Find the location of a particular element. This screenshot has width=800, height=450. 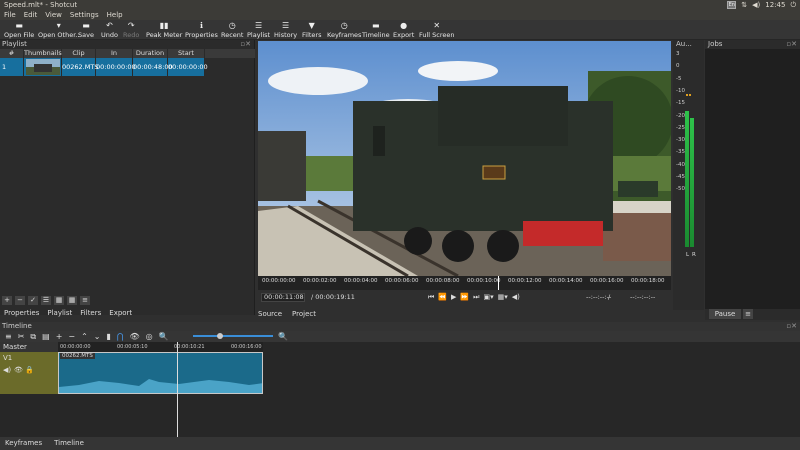

menu-settings: Settings is located at coordinates (84, 15).